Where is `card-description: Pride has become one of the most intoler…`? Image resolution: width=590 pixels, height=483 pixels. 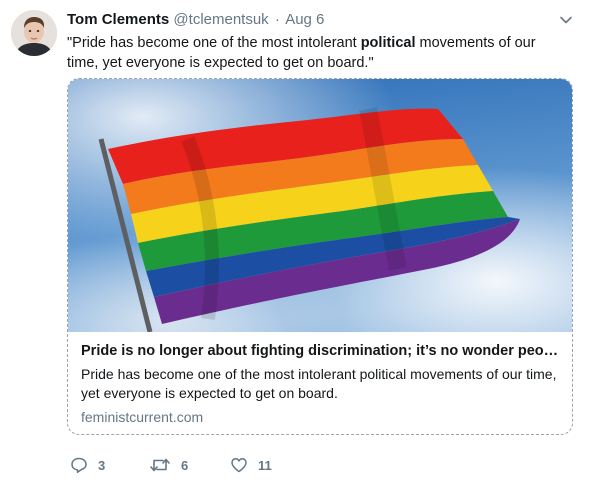
card-description: Pride has become one of the most intoler… is located at coordinates (319, 383).